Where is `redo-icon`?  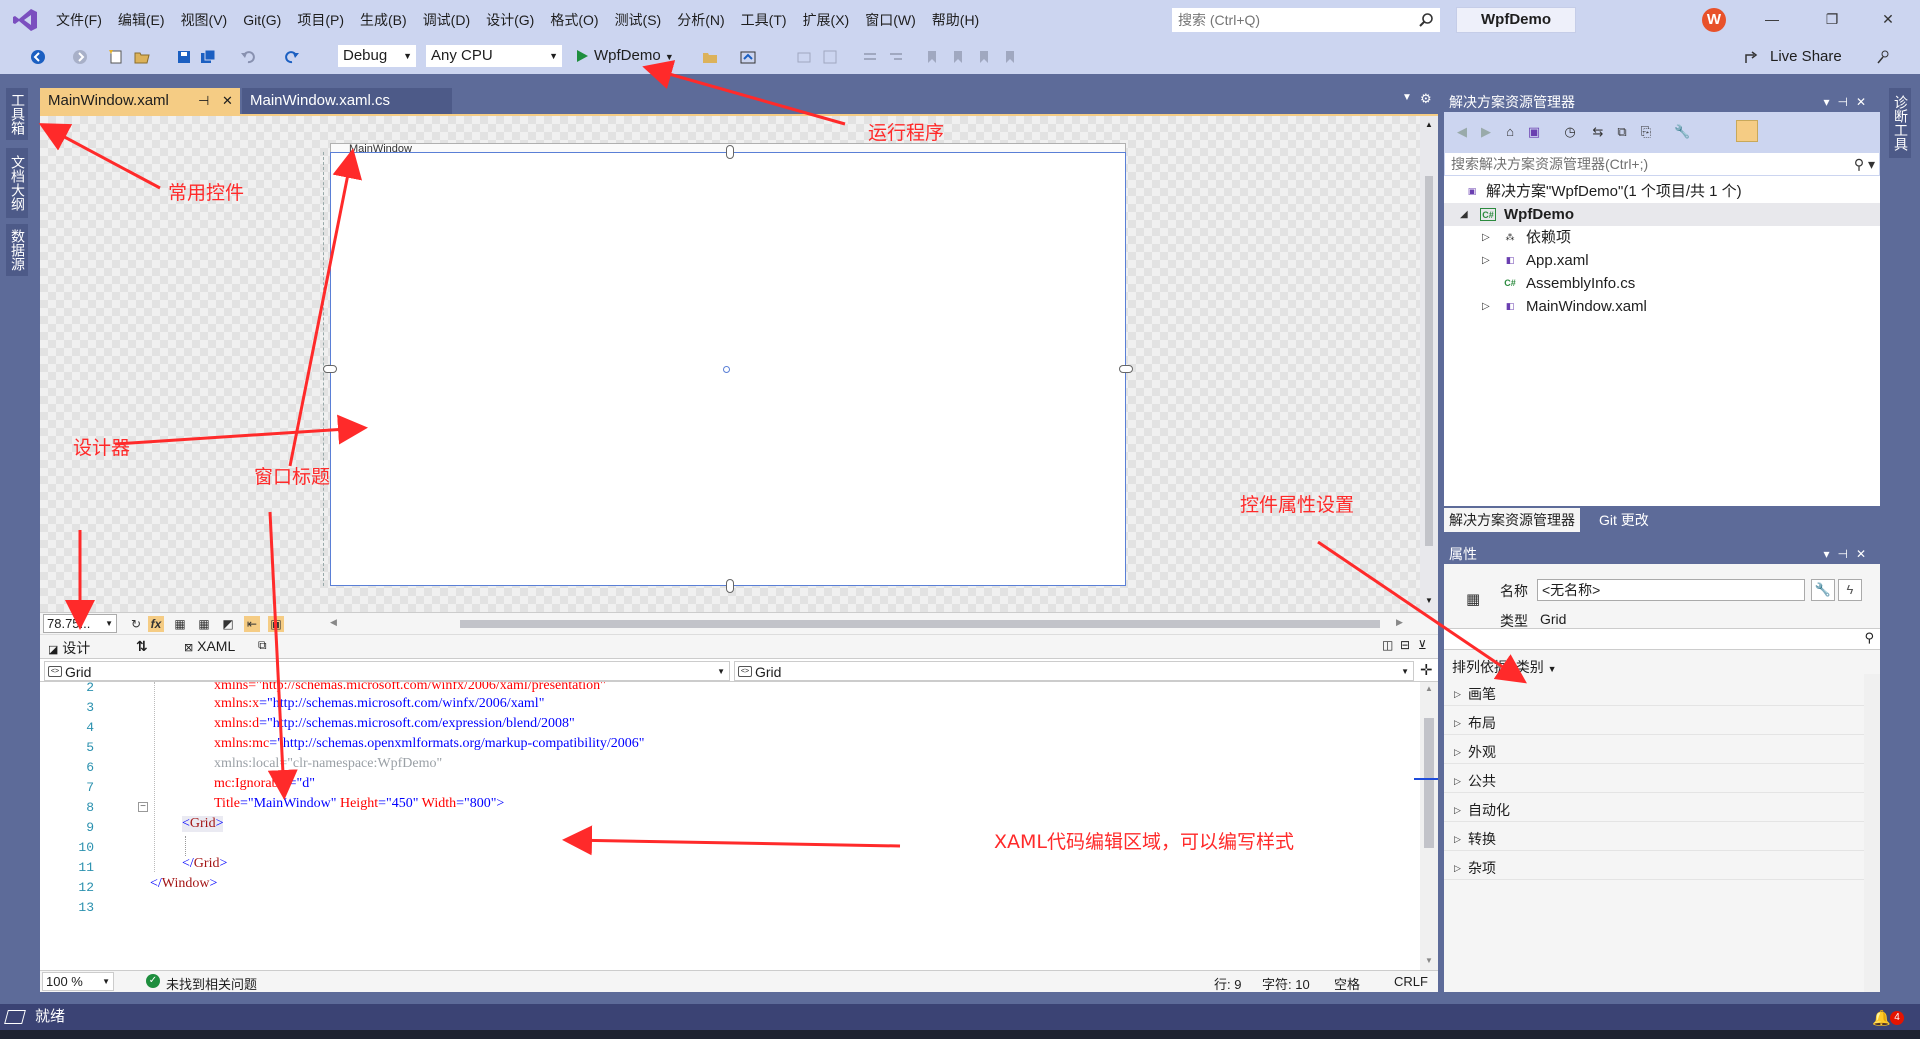
redo-icon is located at coordinates (292, 57).